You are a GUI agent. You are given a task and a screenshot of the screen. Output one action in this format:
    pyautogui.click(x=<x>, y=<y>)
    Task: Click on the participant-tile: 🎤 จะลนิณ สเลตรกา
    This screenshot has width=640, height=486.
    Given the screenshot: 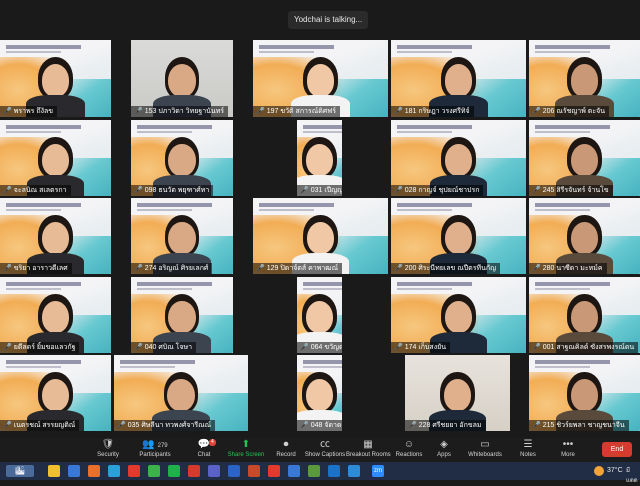 What is the action you would take?
    pyautogui.click(x=55, y=158)
    